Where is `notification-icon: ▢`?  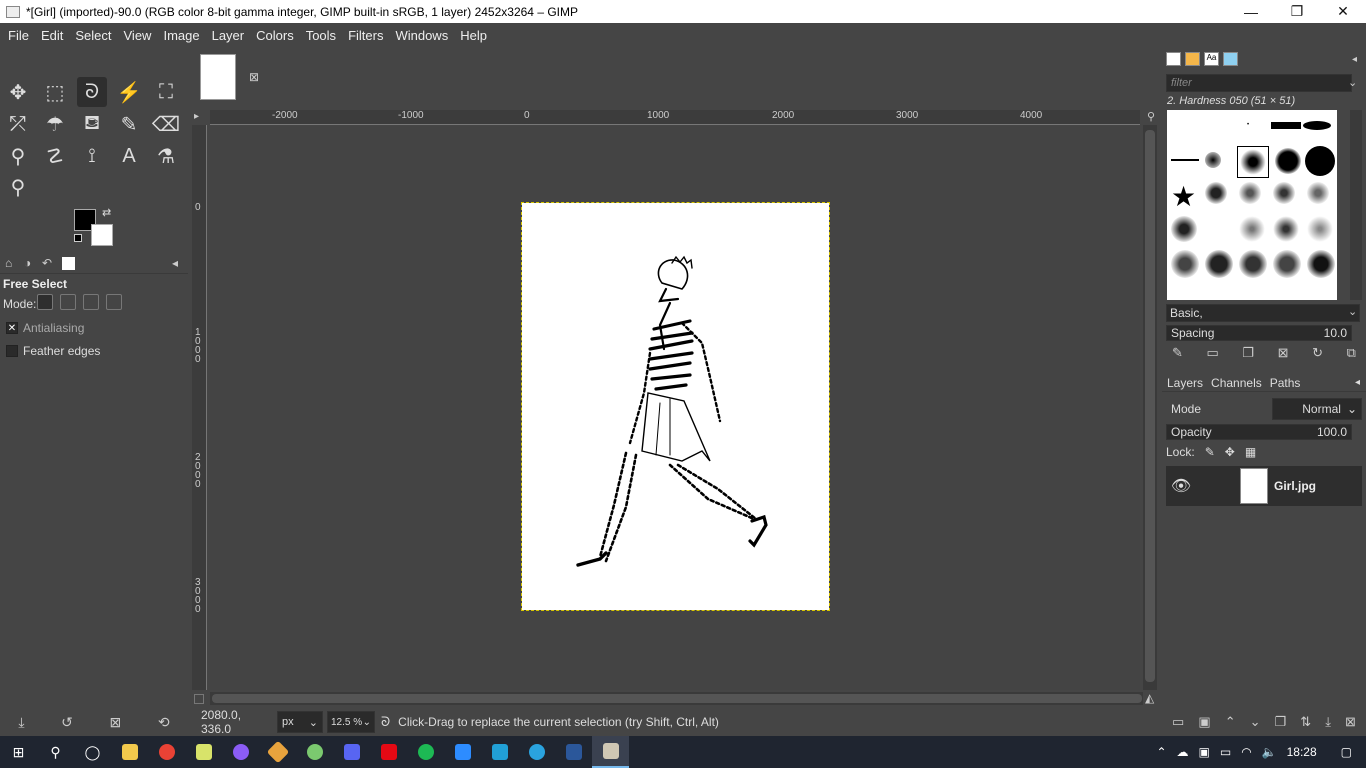 notification-icon: ▢ is located at coordinates (1346, 752).